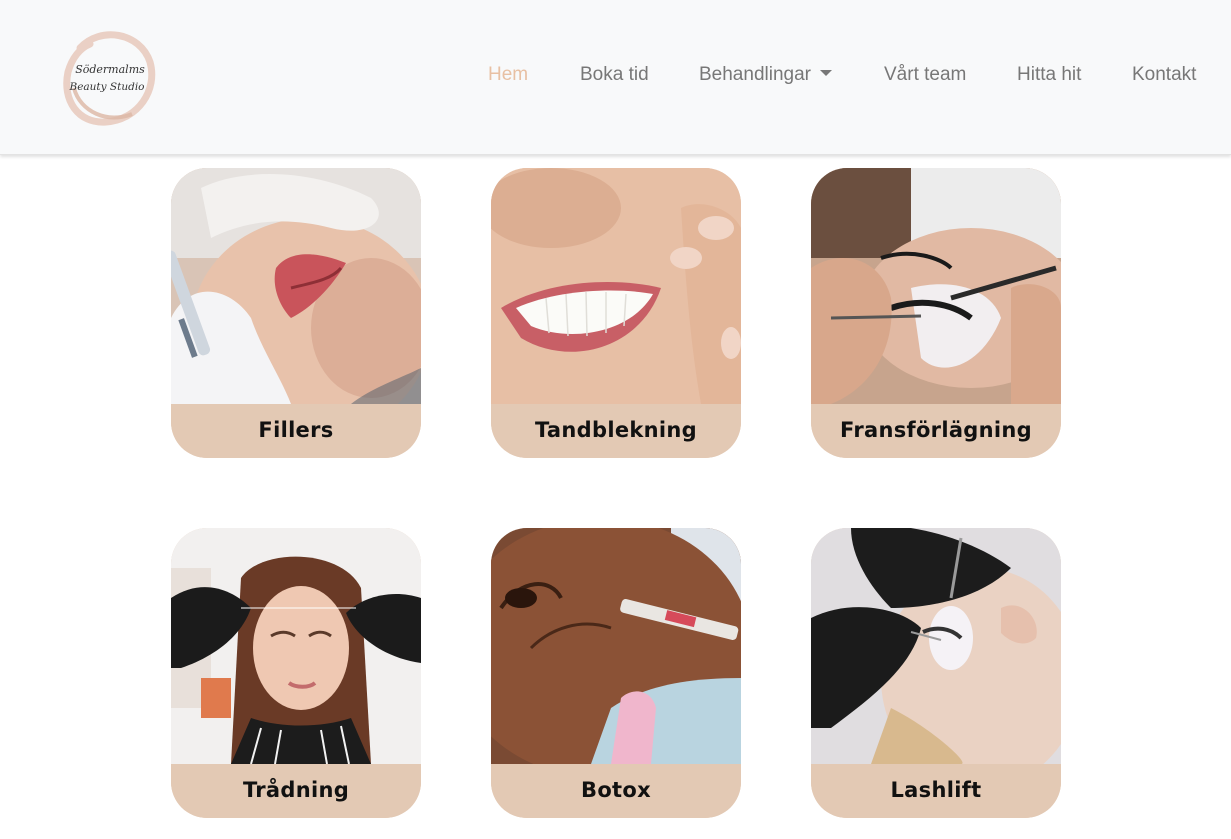 Image resolution: width=1231 pixels, height=839 pixels. What do you see at coordinates (616, 646) in the screenshot?
I see `forehead-injection-photo` at bounding box center [616, 646].